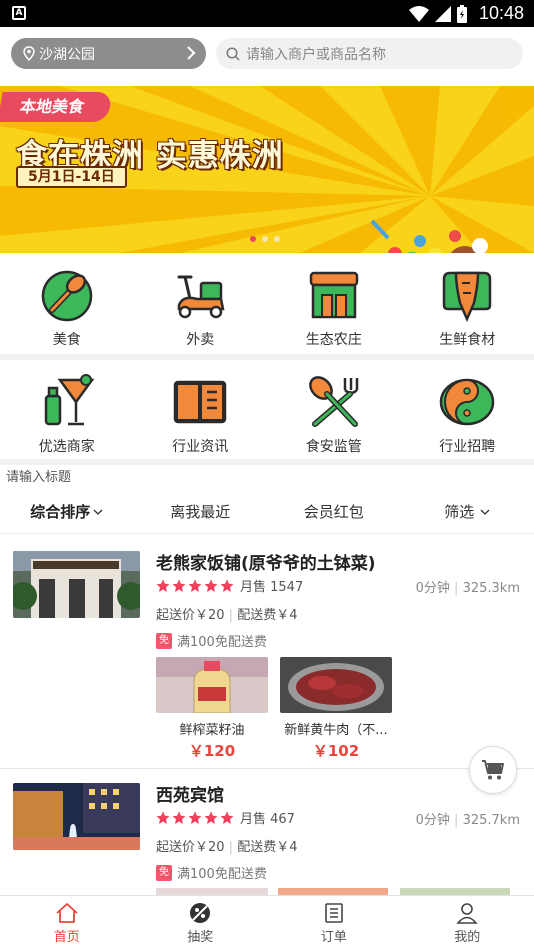 The height and width of the screenshot is (950, 534). What do you see at coordinates (190, 796) in the screenshot?
I see `shop-name: 西苑宾馆` at bounding box center [190, 796].